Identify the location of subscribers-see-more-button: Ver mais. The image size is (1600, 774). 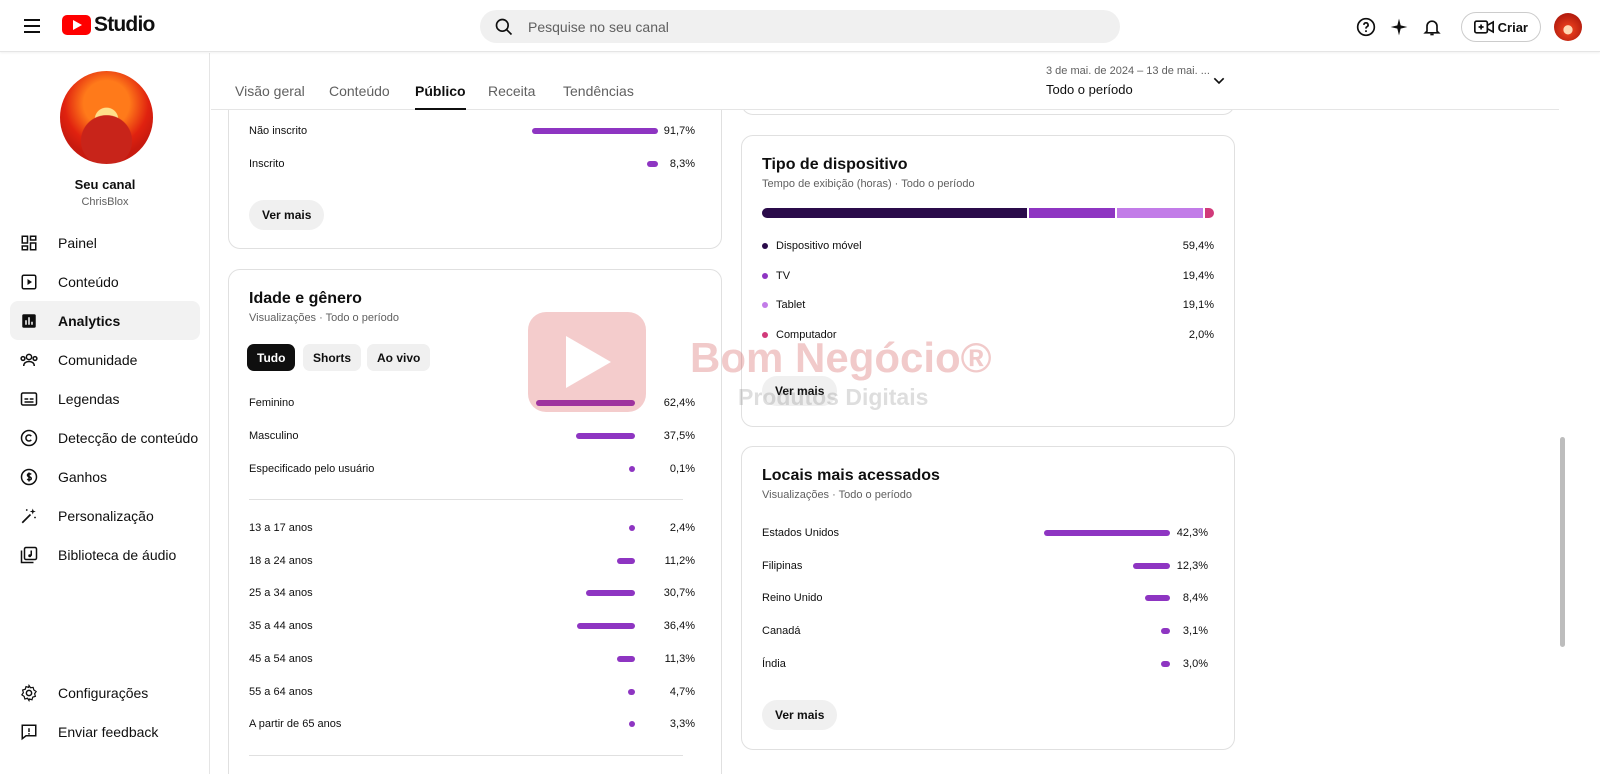
(287, 215).